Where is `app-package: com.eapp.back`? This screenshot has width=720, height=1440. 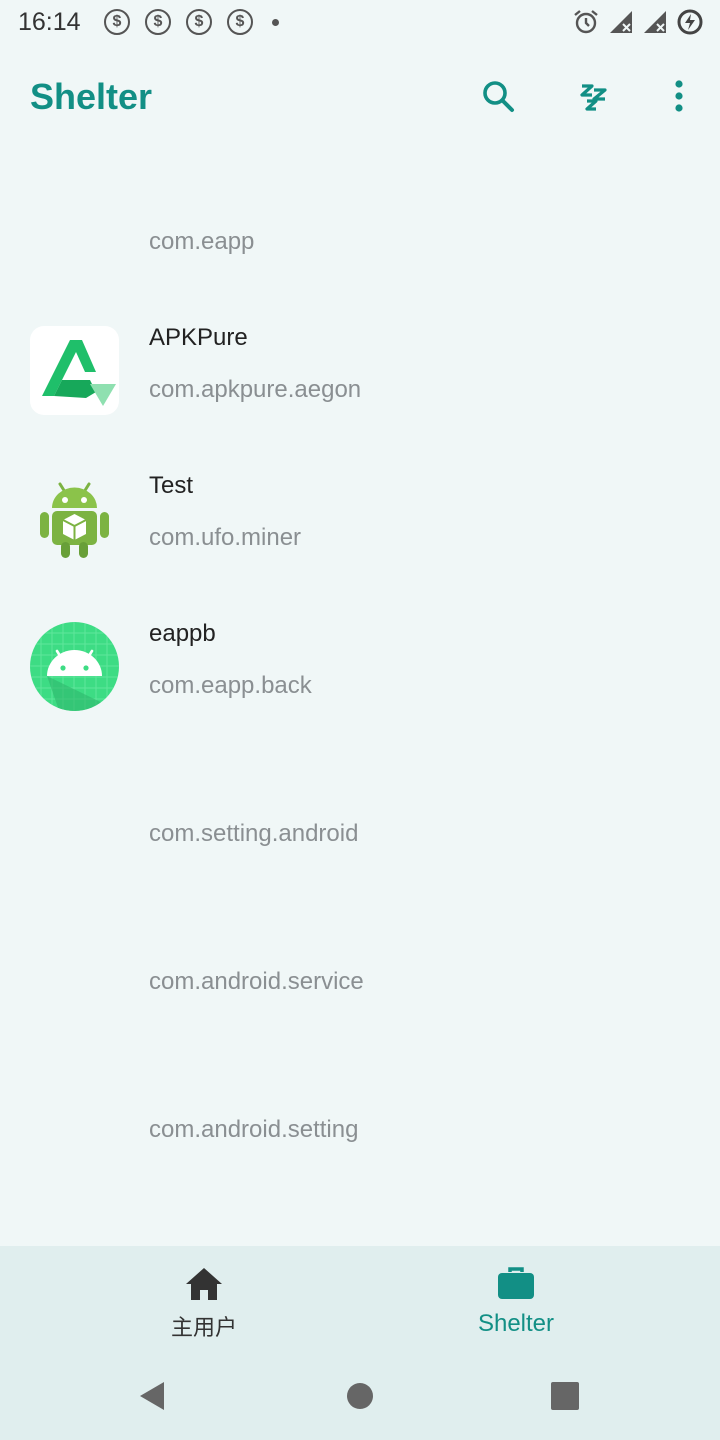
app-package: com.eapp.back is located at coordinates (230, 685).